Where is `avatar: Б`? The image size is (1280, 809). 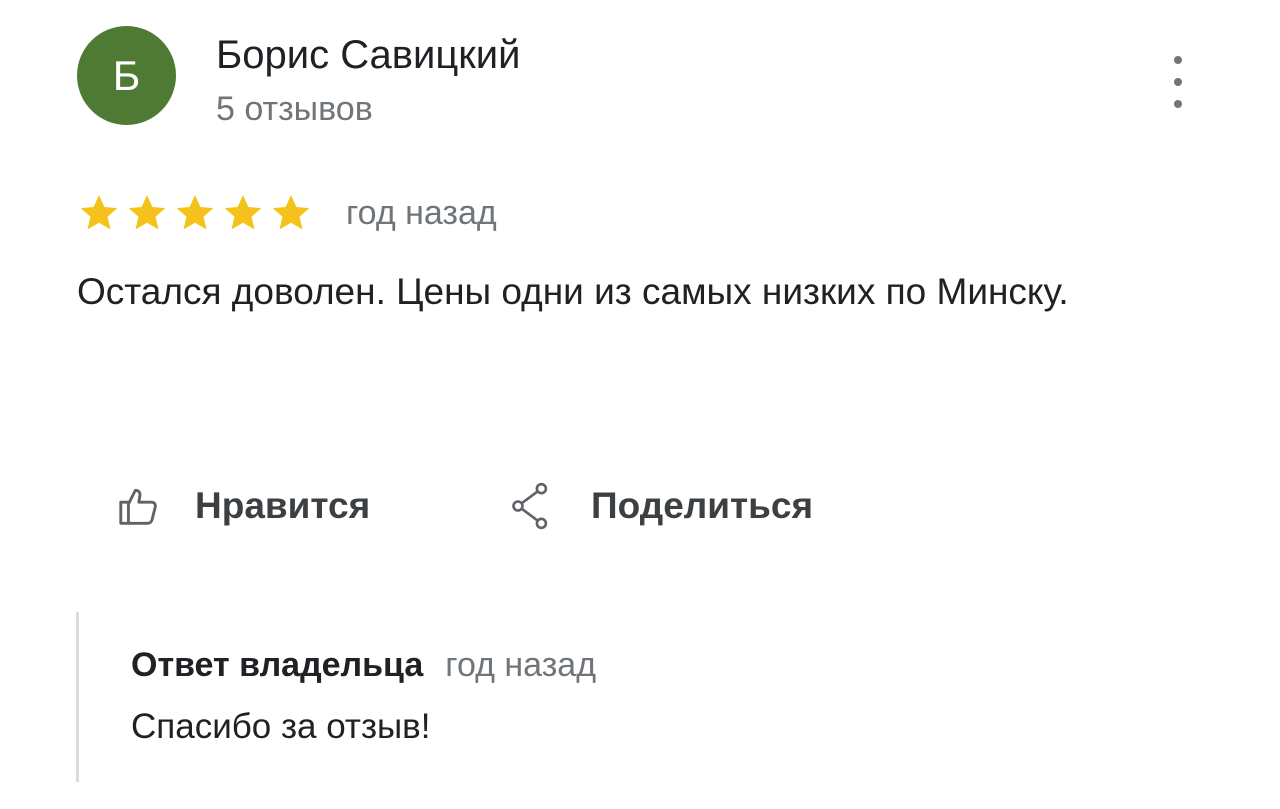 avatar: Б is located at coordinates (126, 75).